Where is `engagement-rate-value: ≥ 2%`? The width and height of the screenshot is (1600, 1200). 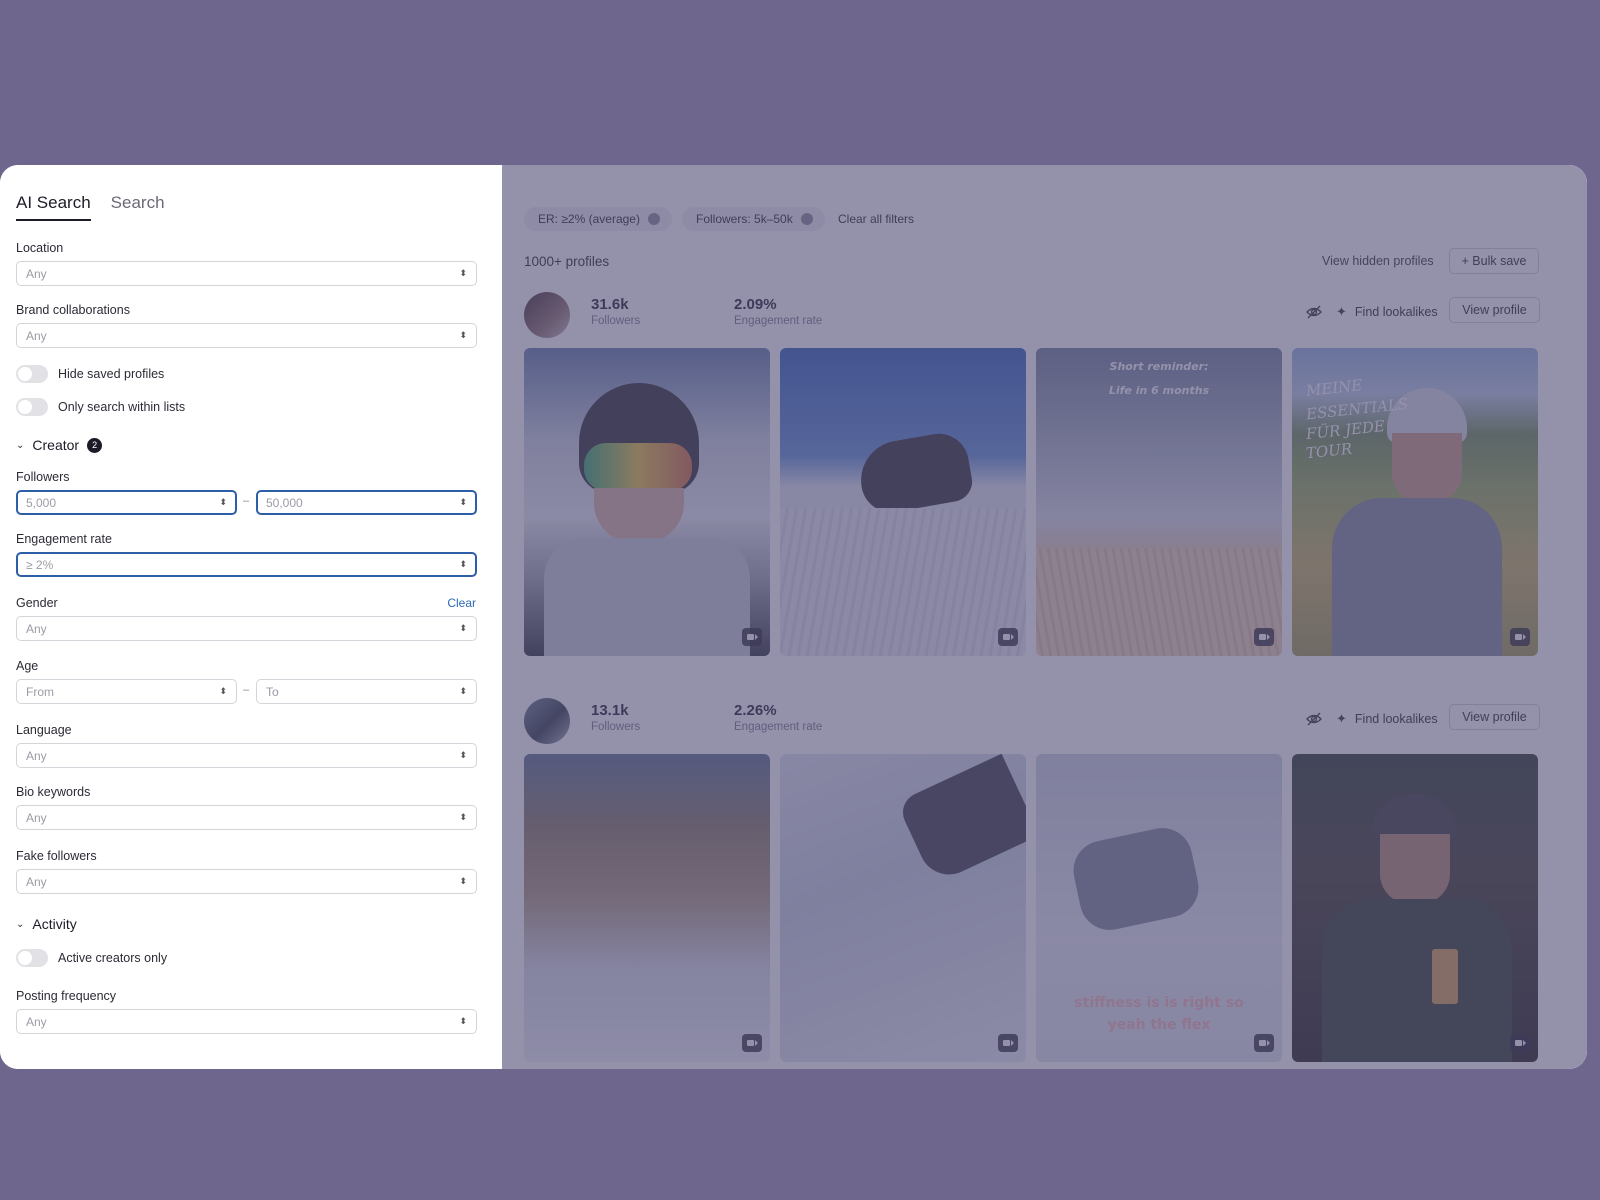
engagement-rate-value: ≥ 2% is located at coordinates (40, 564).